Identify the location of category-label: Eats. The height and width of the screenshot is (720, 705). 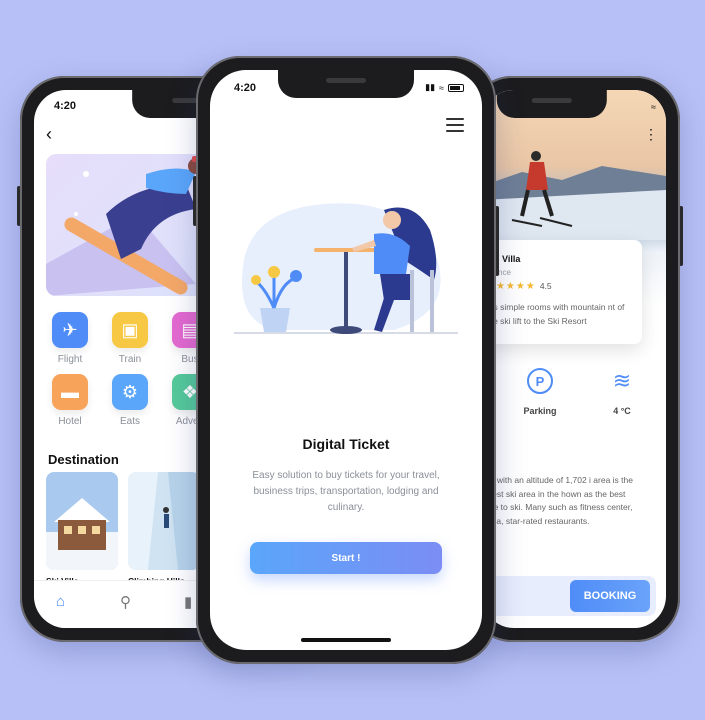
(129, 421).